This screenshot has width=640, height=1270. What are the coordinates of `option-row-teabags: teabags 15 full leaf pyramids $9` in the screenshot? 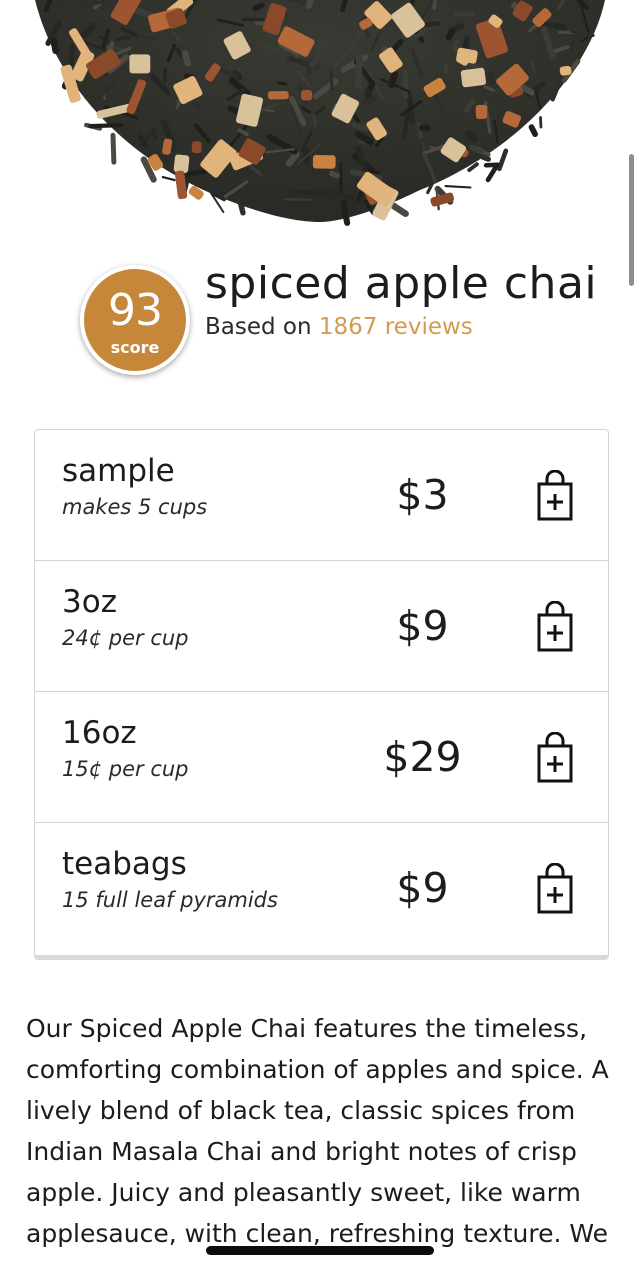 It's located at (321, 888).